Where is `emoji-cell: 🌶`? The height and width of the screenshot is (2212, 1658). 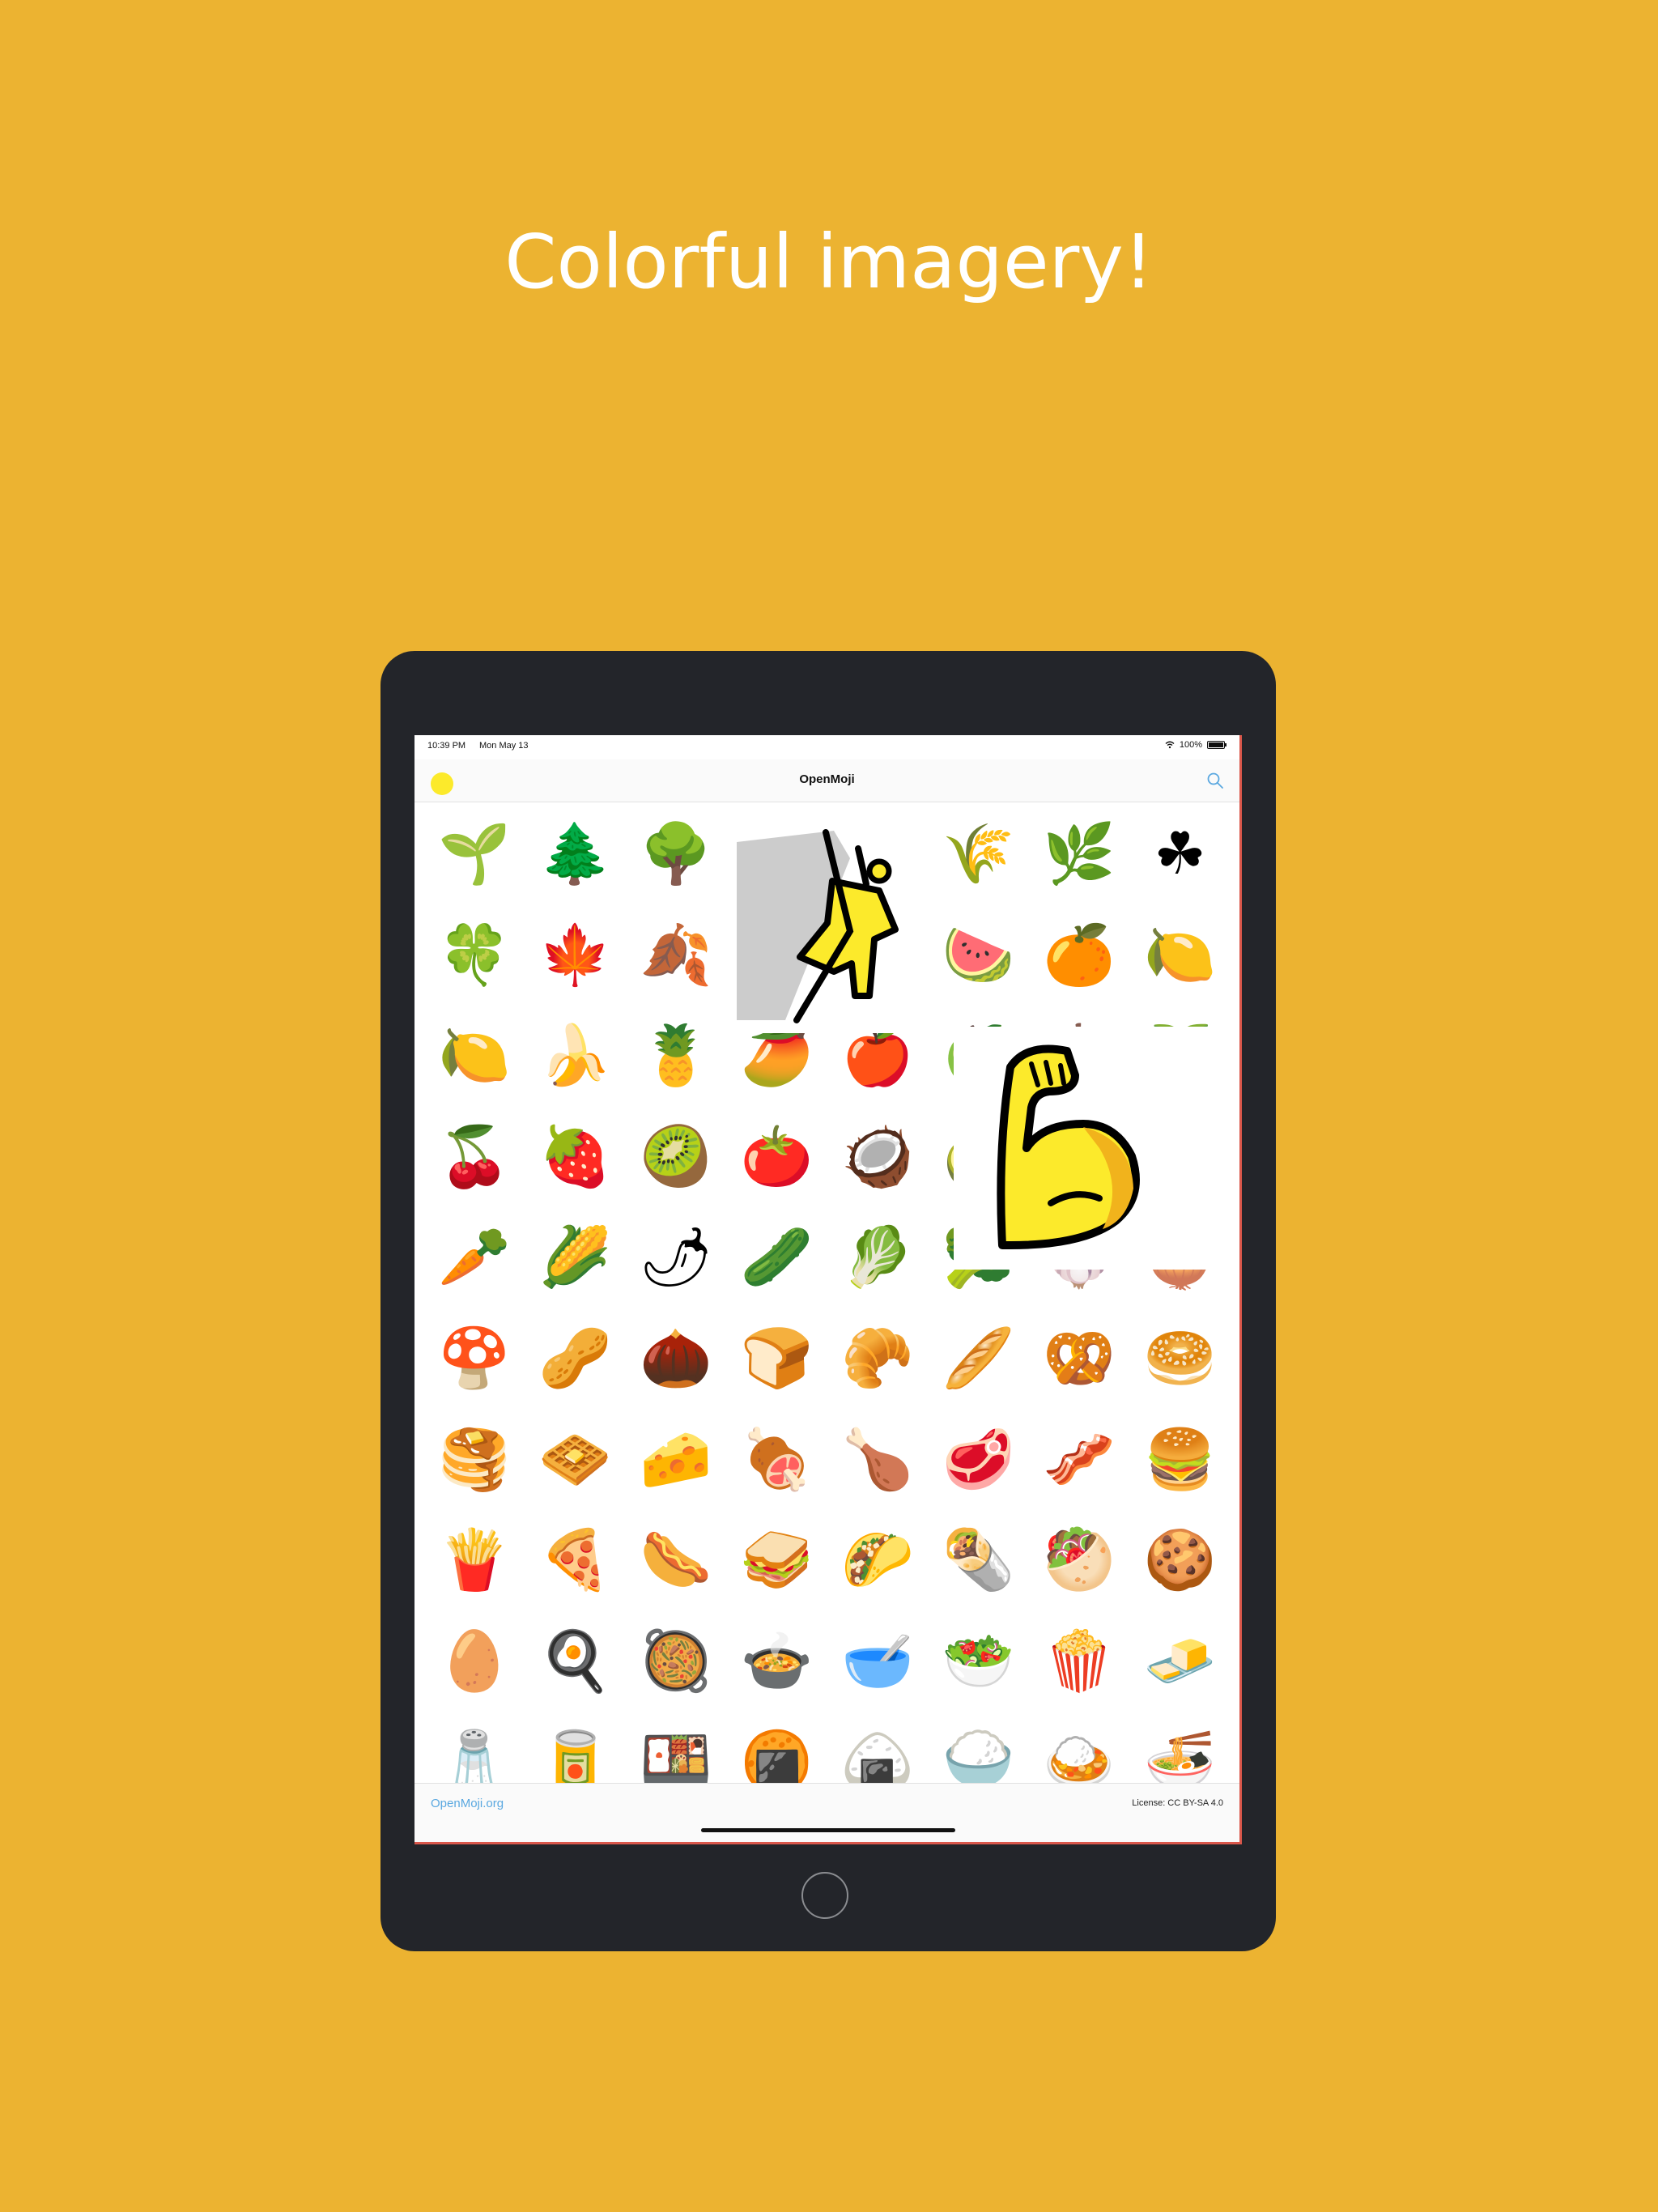 emoji-cell: 🌶 is located at coordinates (676, 1256).